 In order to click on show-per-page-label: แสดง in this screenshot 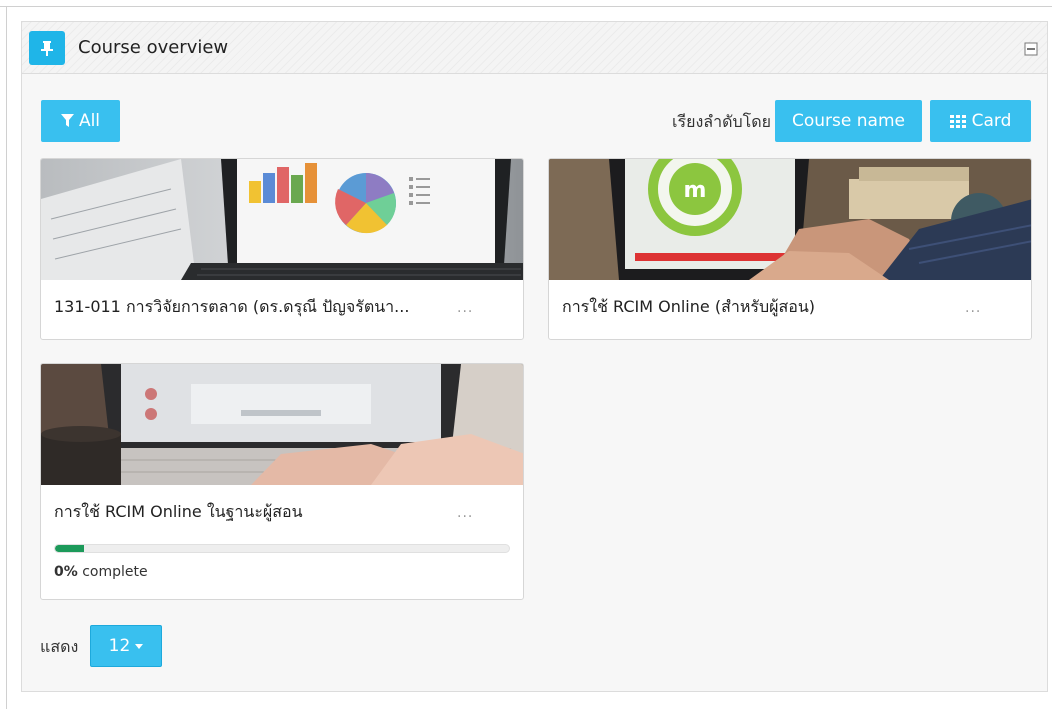, I will do `click(59, 646)`.